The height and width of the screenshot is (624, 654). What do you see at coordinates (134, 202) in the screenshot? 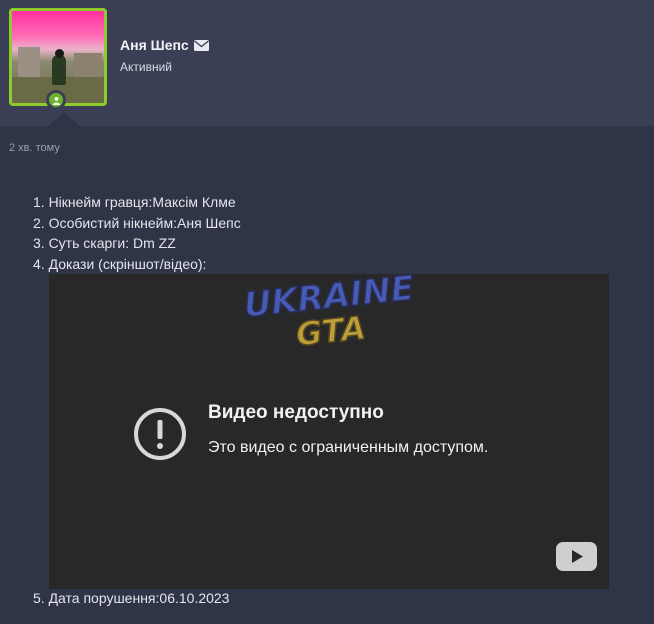
I see `post-line: 1. Нікнейм гравця:Максім Клме` at bounding box center [134, 202].